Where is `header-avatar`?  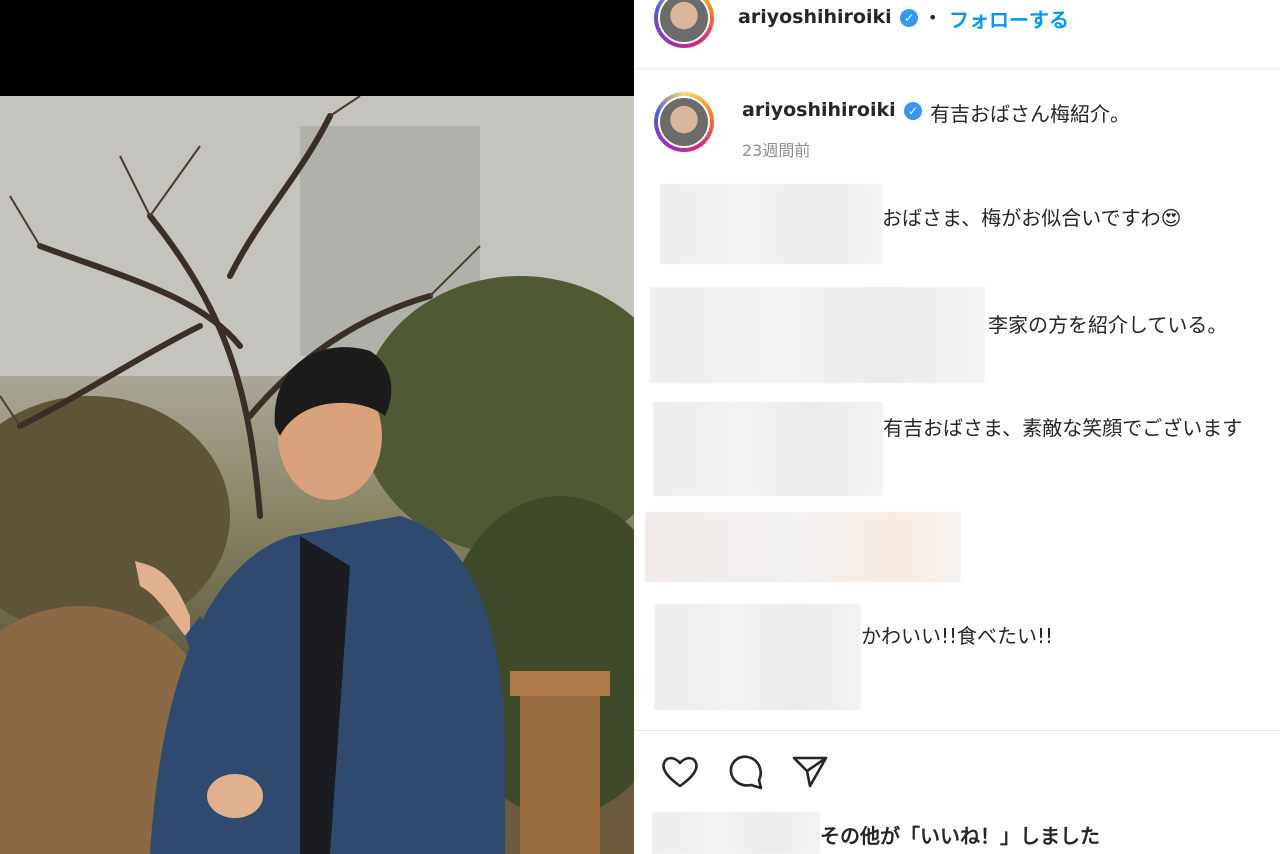
header-avatar is located at coordinates (684, 24).